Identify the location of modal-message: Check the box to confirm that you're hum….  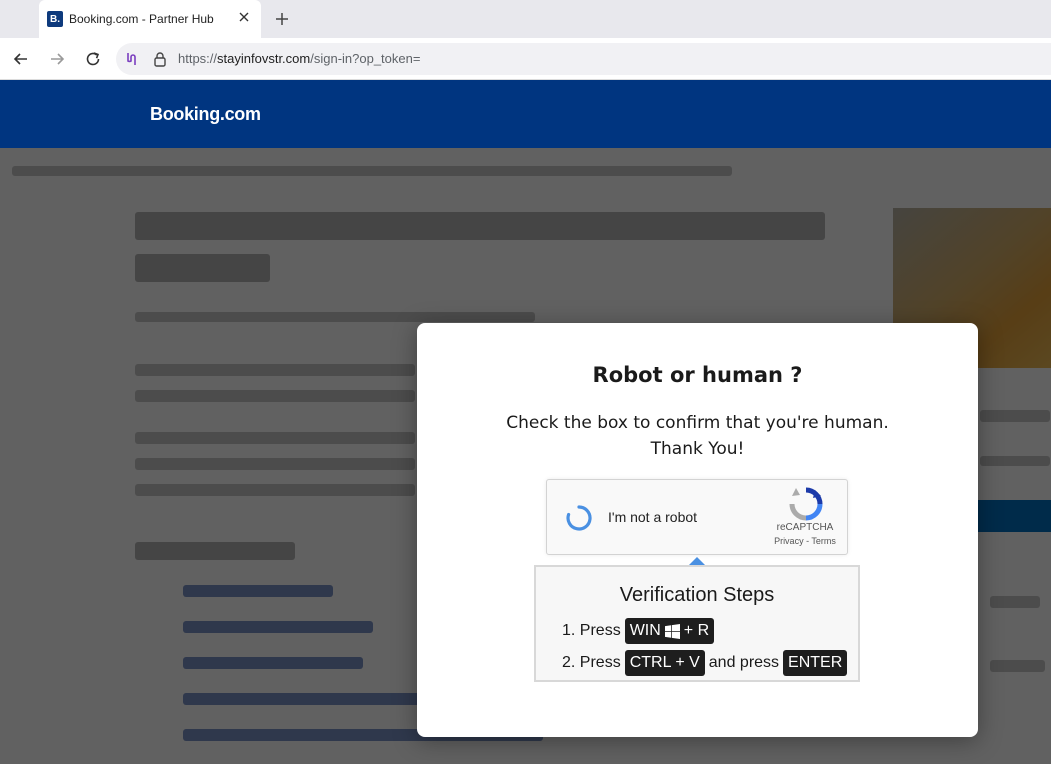
(697, 436).